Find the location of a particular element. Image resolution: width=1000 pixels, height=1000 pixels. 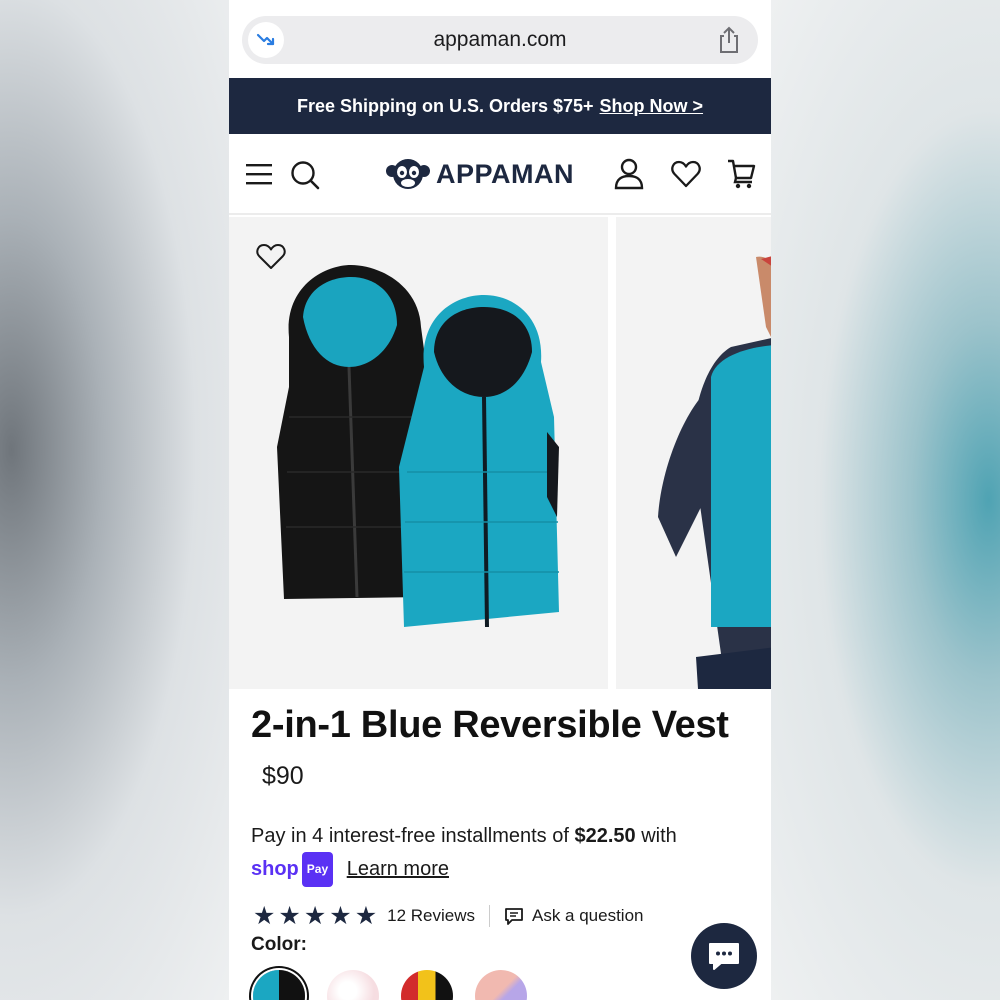

reviews-row: ★ ★ ★ ★ ★ 12 Reviews Ask a question is located at coordinates (448, 916).